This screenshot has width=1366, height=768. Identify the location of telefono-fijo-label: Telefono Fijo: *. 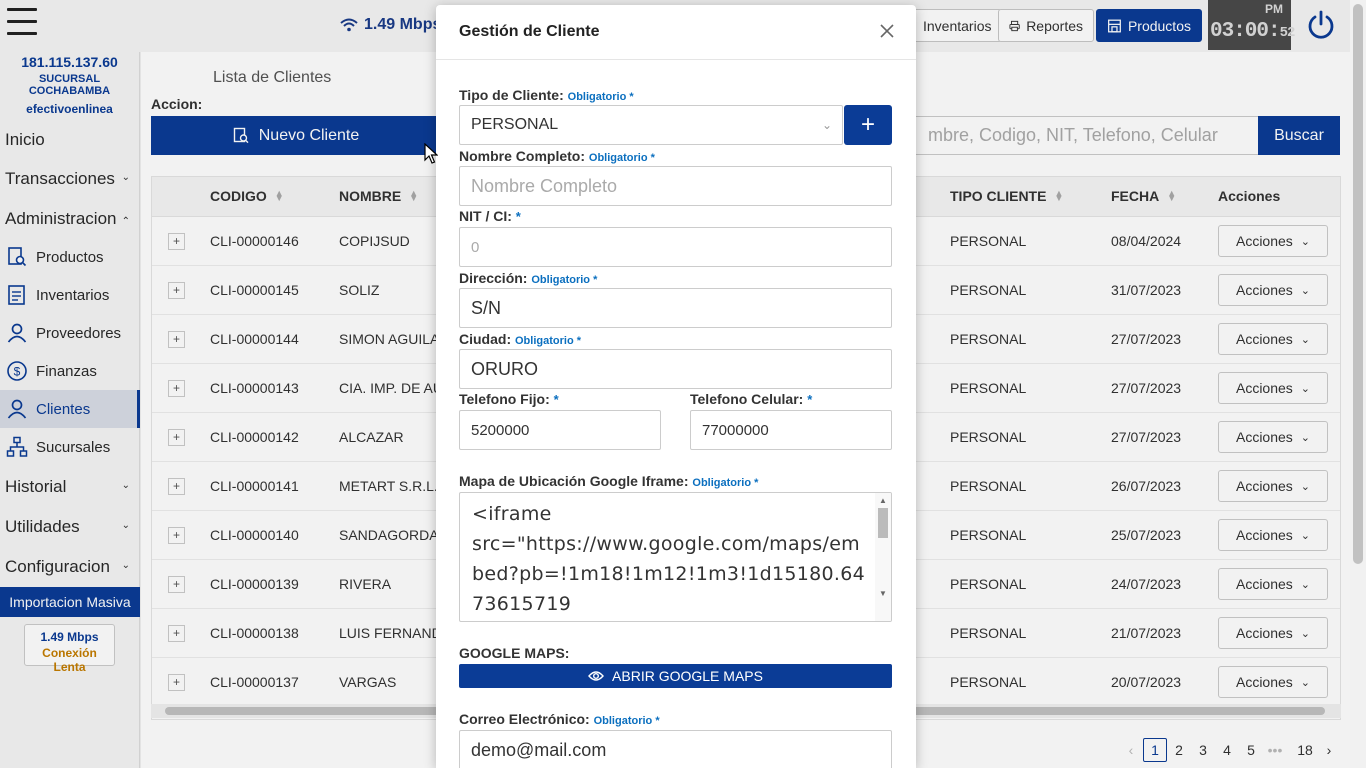
(509, 399).